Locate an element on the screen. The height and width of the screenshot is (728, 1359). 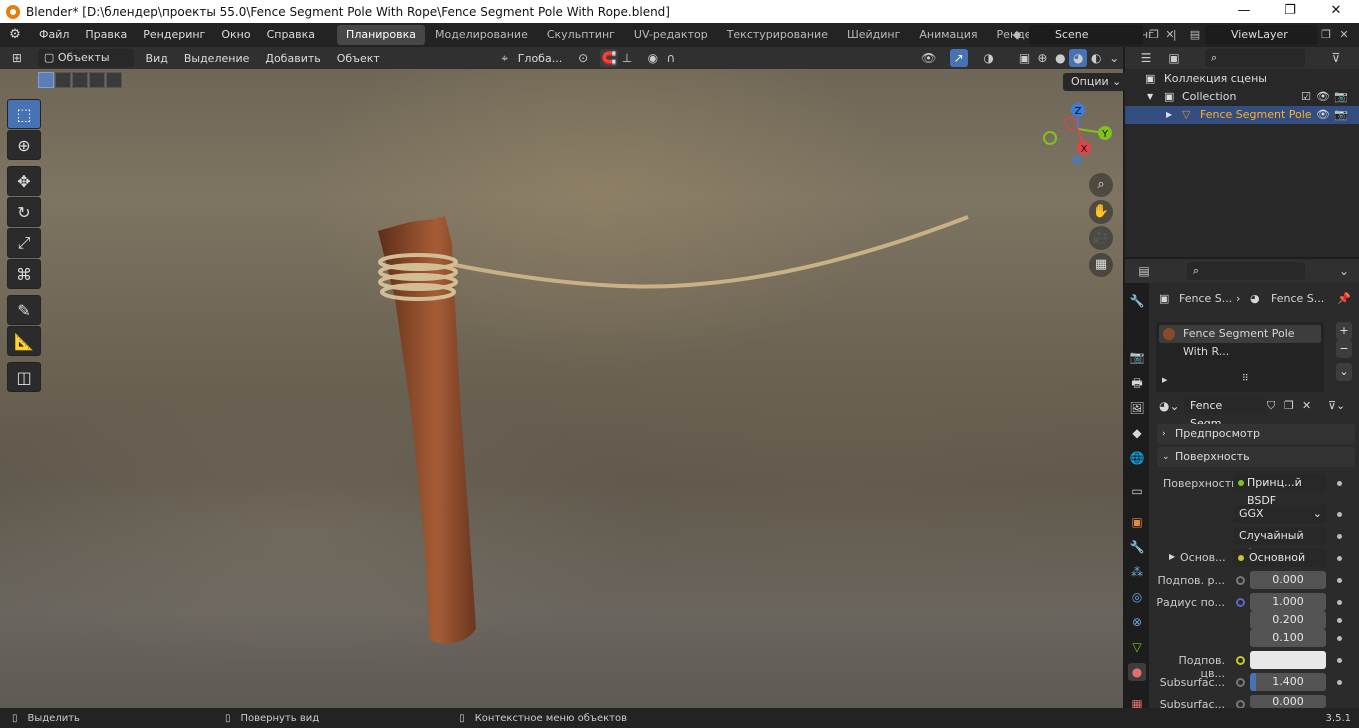
shading-material-icon: ◕ is located at coordinates (1078, 58).